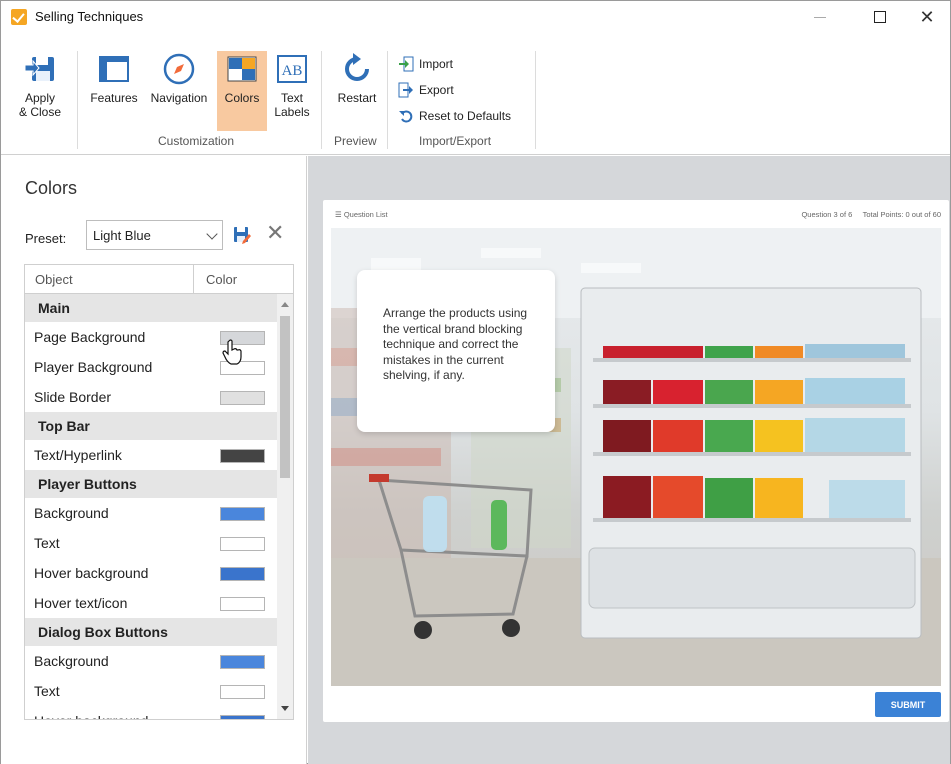 This screenshot has height=764, width=951. I want to click on column-header-object: Object, so click(54, 279).